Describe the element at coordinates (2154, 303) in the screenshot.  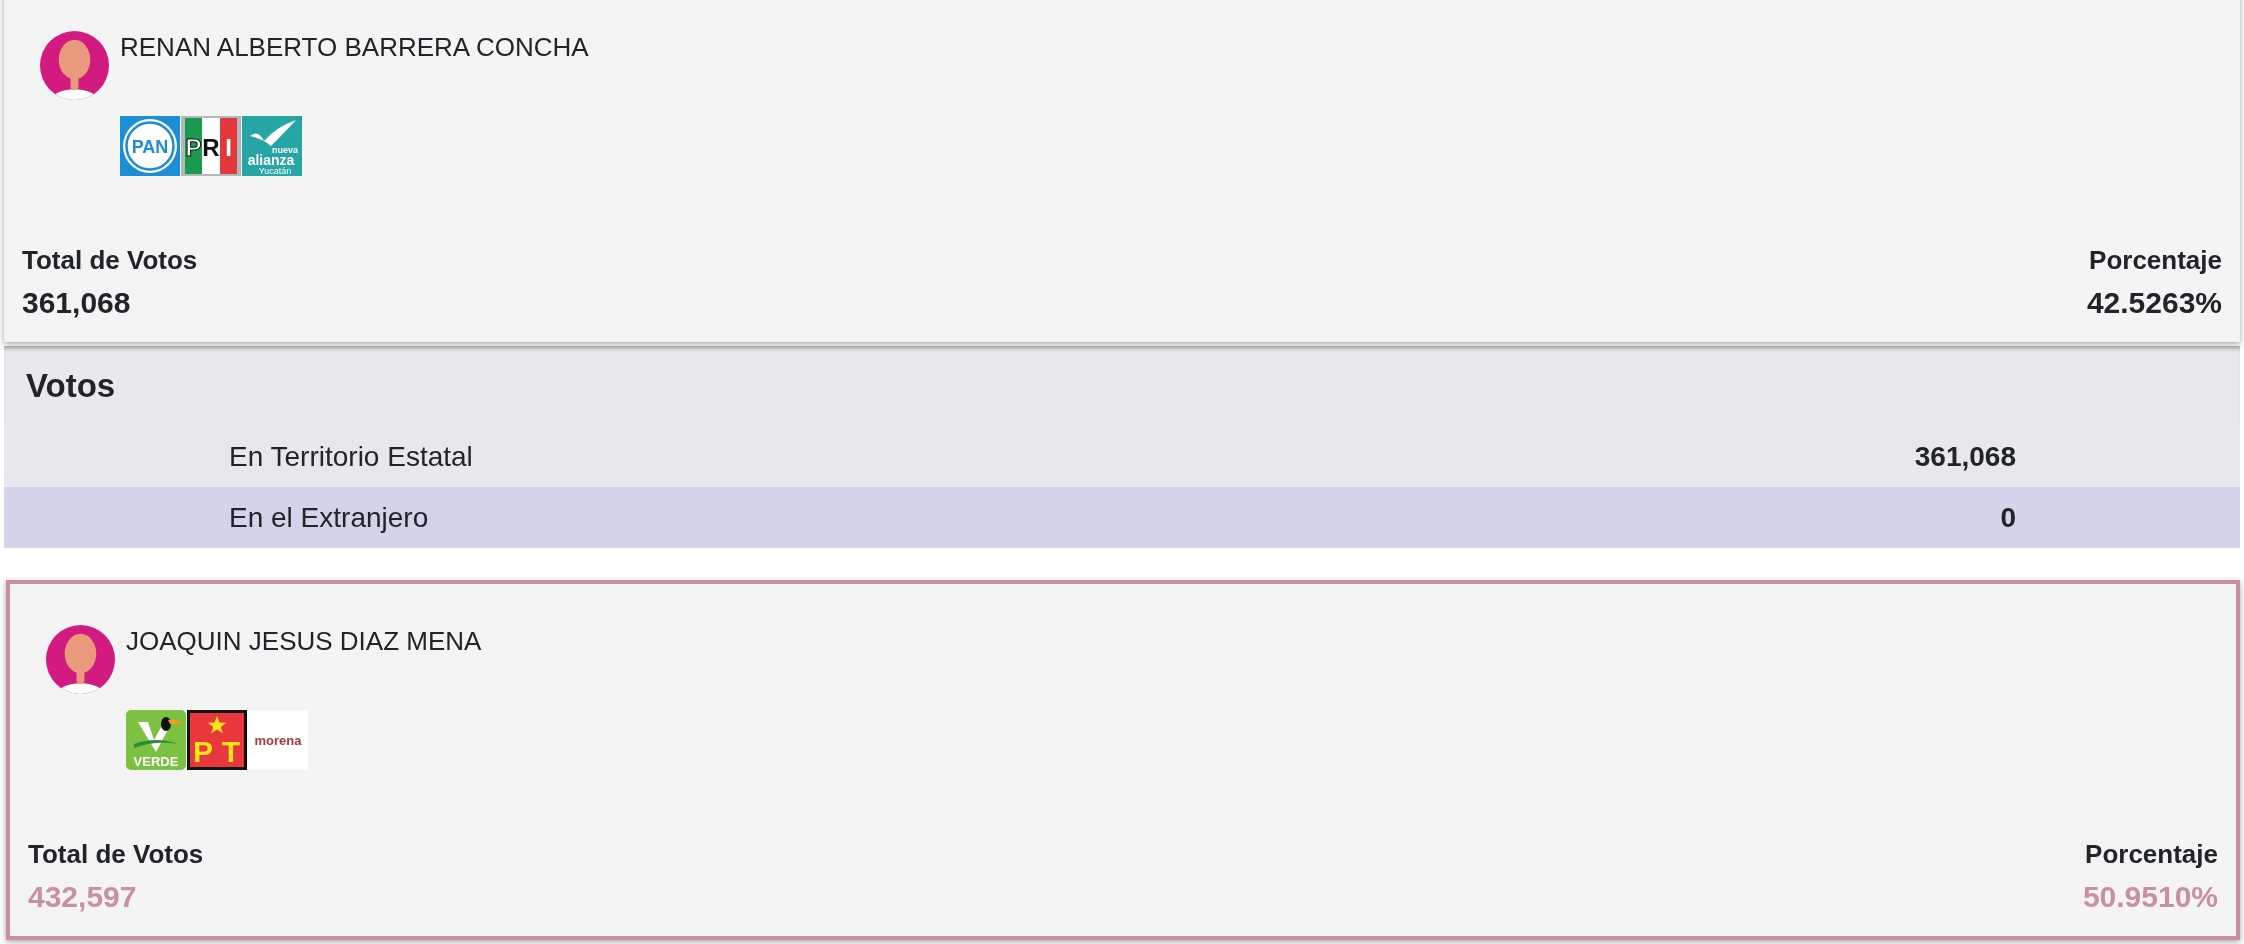
I see `percentage-value: 42.5263%` at that location.